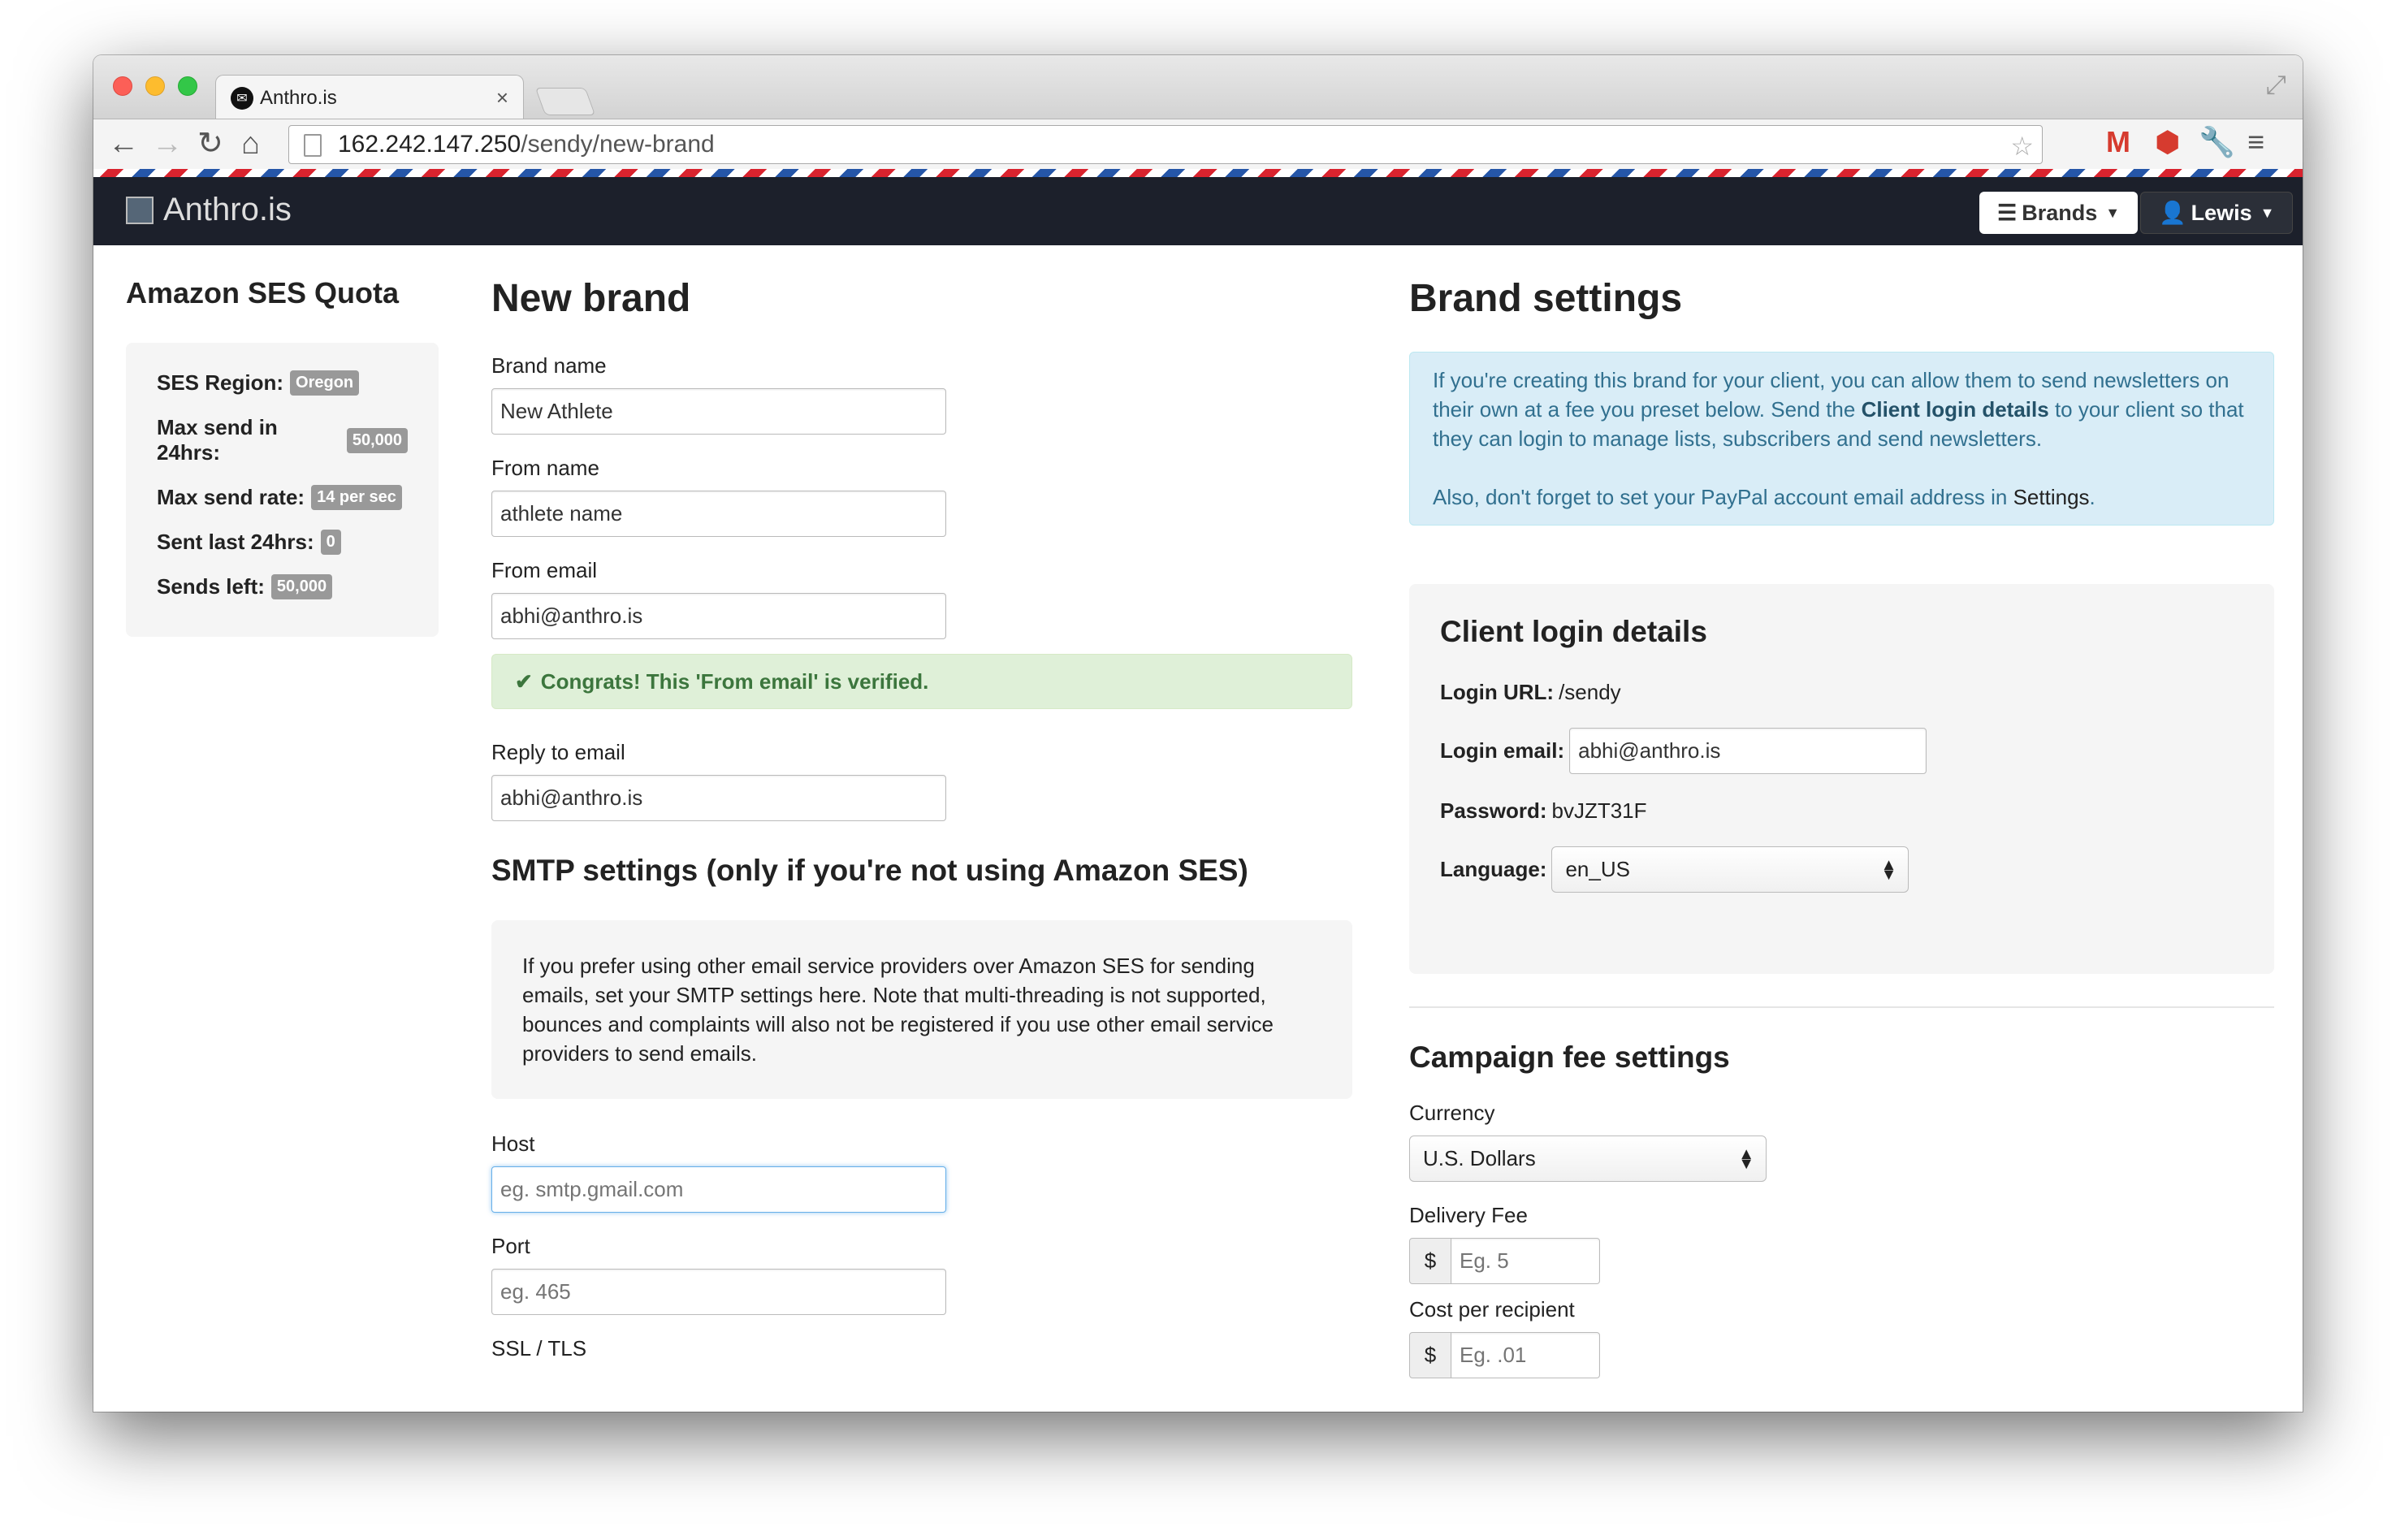 Image resolution: width=2396 pixels, height=1540 pixels. I want to click on user-label: Lewis, so click(2221, 212).